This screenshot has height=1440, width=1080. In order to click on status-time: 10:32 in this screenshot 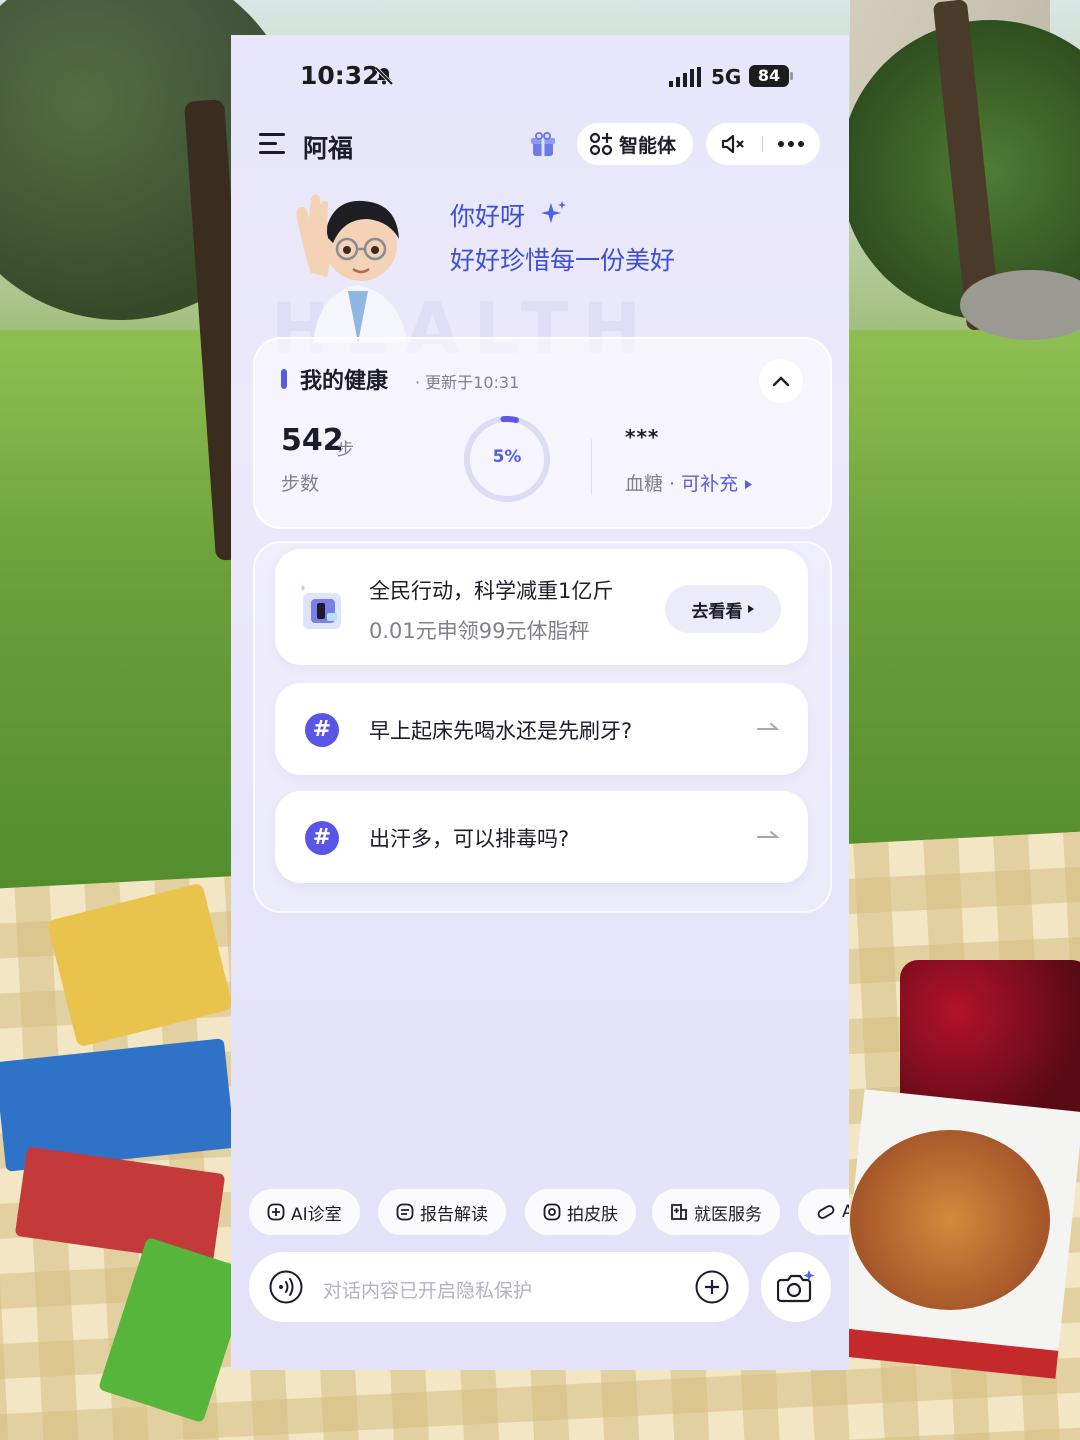, I will do `click(340, 75)`.